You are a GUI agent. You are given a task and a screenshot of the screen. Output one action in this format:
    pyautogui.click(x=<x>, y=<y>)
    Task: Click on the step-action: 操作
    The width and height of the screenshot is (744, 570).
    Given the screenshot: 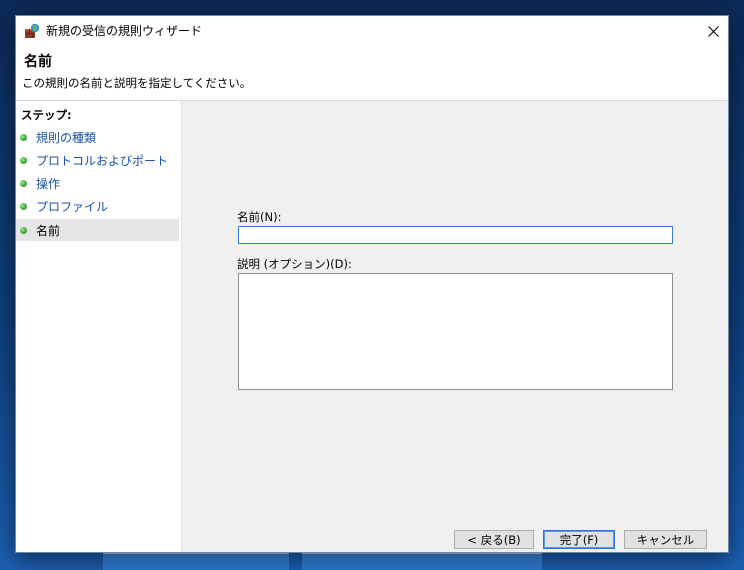 What is the action you would take?
    pyautogui.click(x=97, y=183)
    